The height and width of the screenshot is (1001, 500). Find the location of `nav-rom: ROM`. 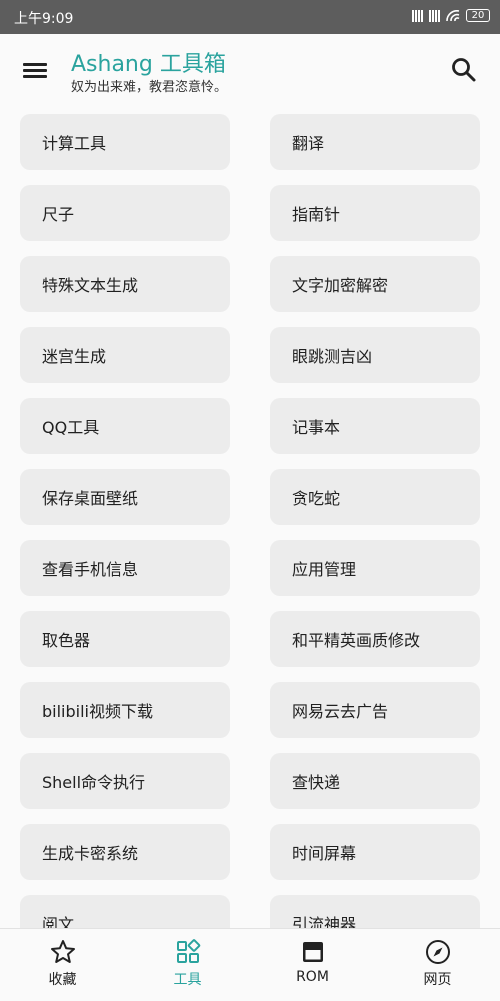

nav-rom: ROM is located at coordinates (312, 965).